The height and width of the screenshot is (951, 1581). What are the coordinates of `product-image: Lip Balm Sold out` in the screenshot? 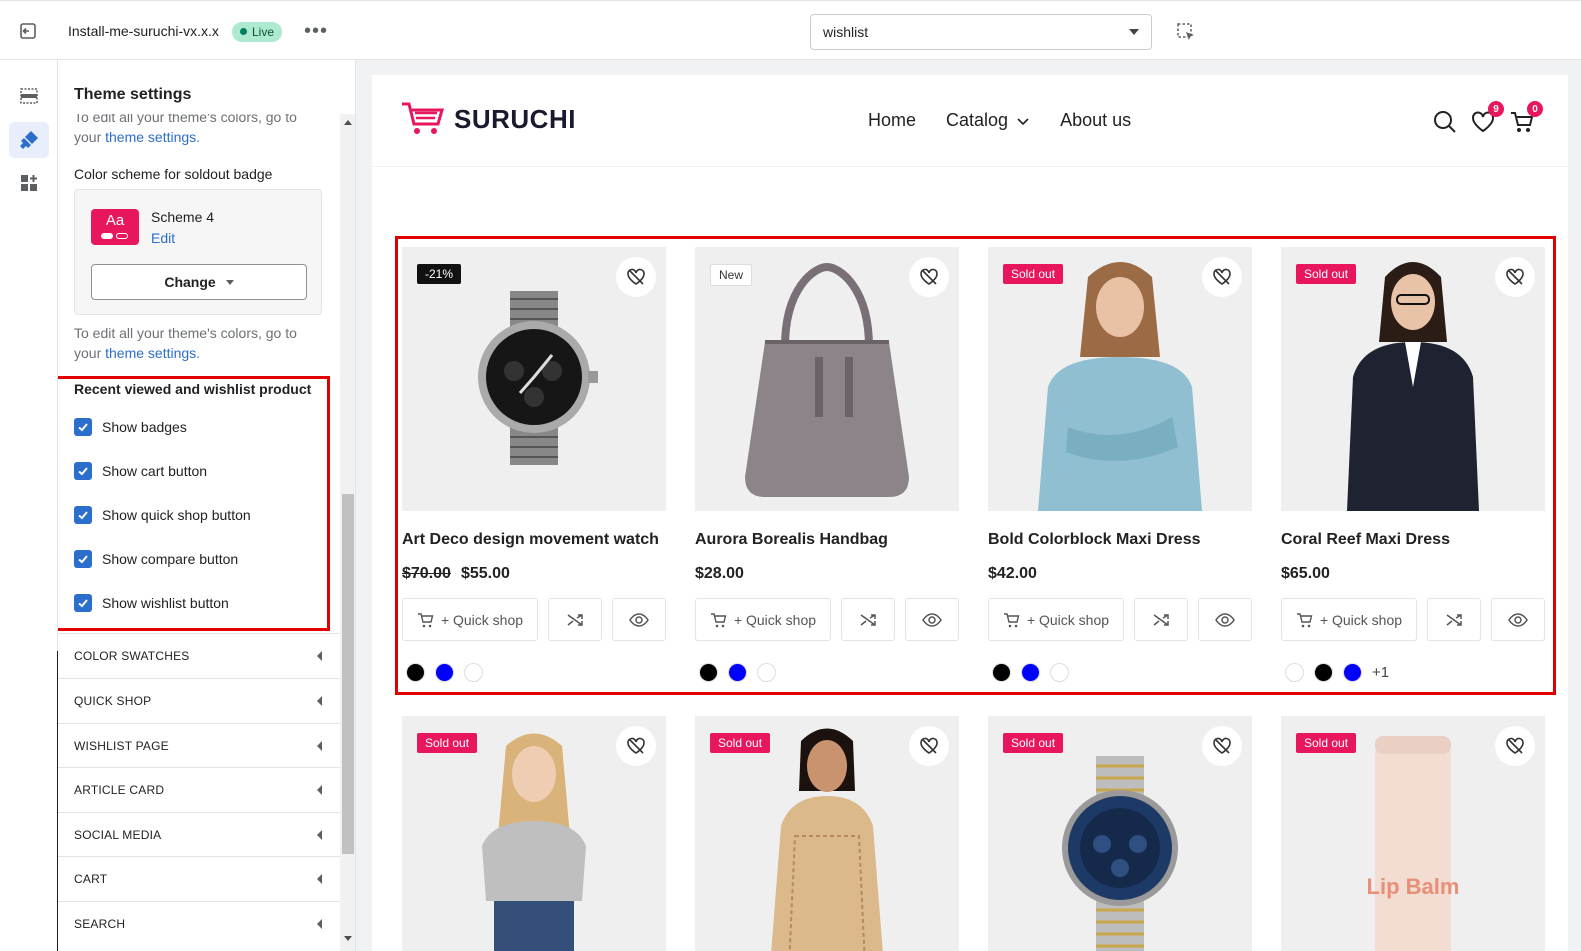 It's located at (1413, 833).